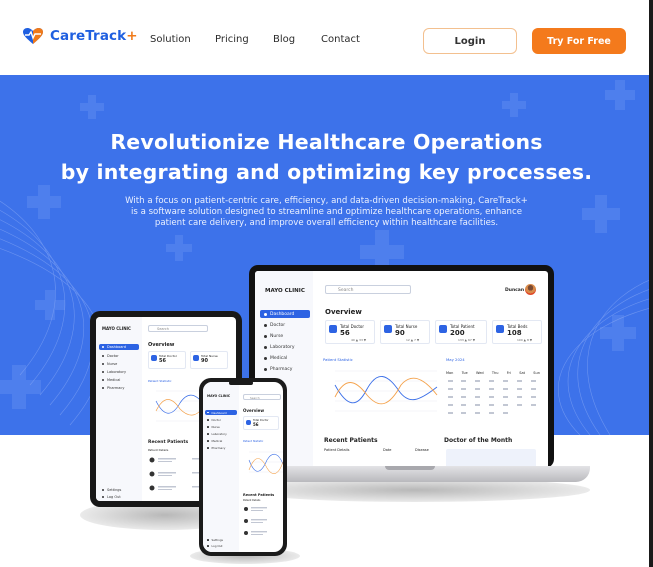 The height and width of the screenshot is (567, 653). What do you see at coordinates (470, 41) in the screenshot?
I see `login-button: Login` at bounding box center [470, 41].